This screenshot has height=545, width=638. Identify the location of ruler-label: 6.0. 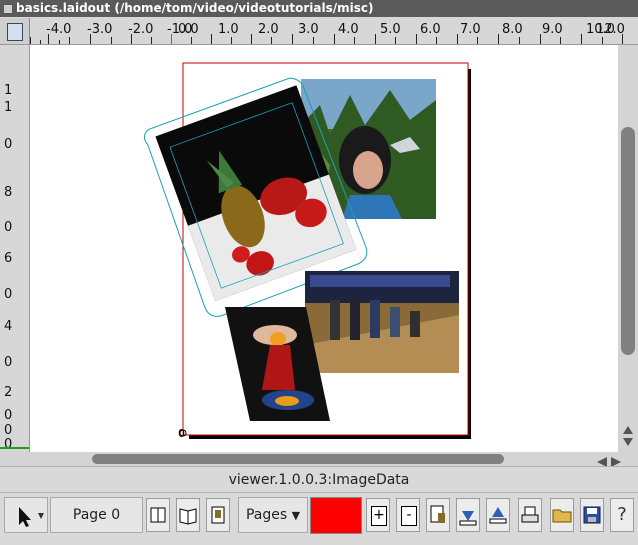
(430, 29).